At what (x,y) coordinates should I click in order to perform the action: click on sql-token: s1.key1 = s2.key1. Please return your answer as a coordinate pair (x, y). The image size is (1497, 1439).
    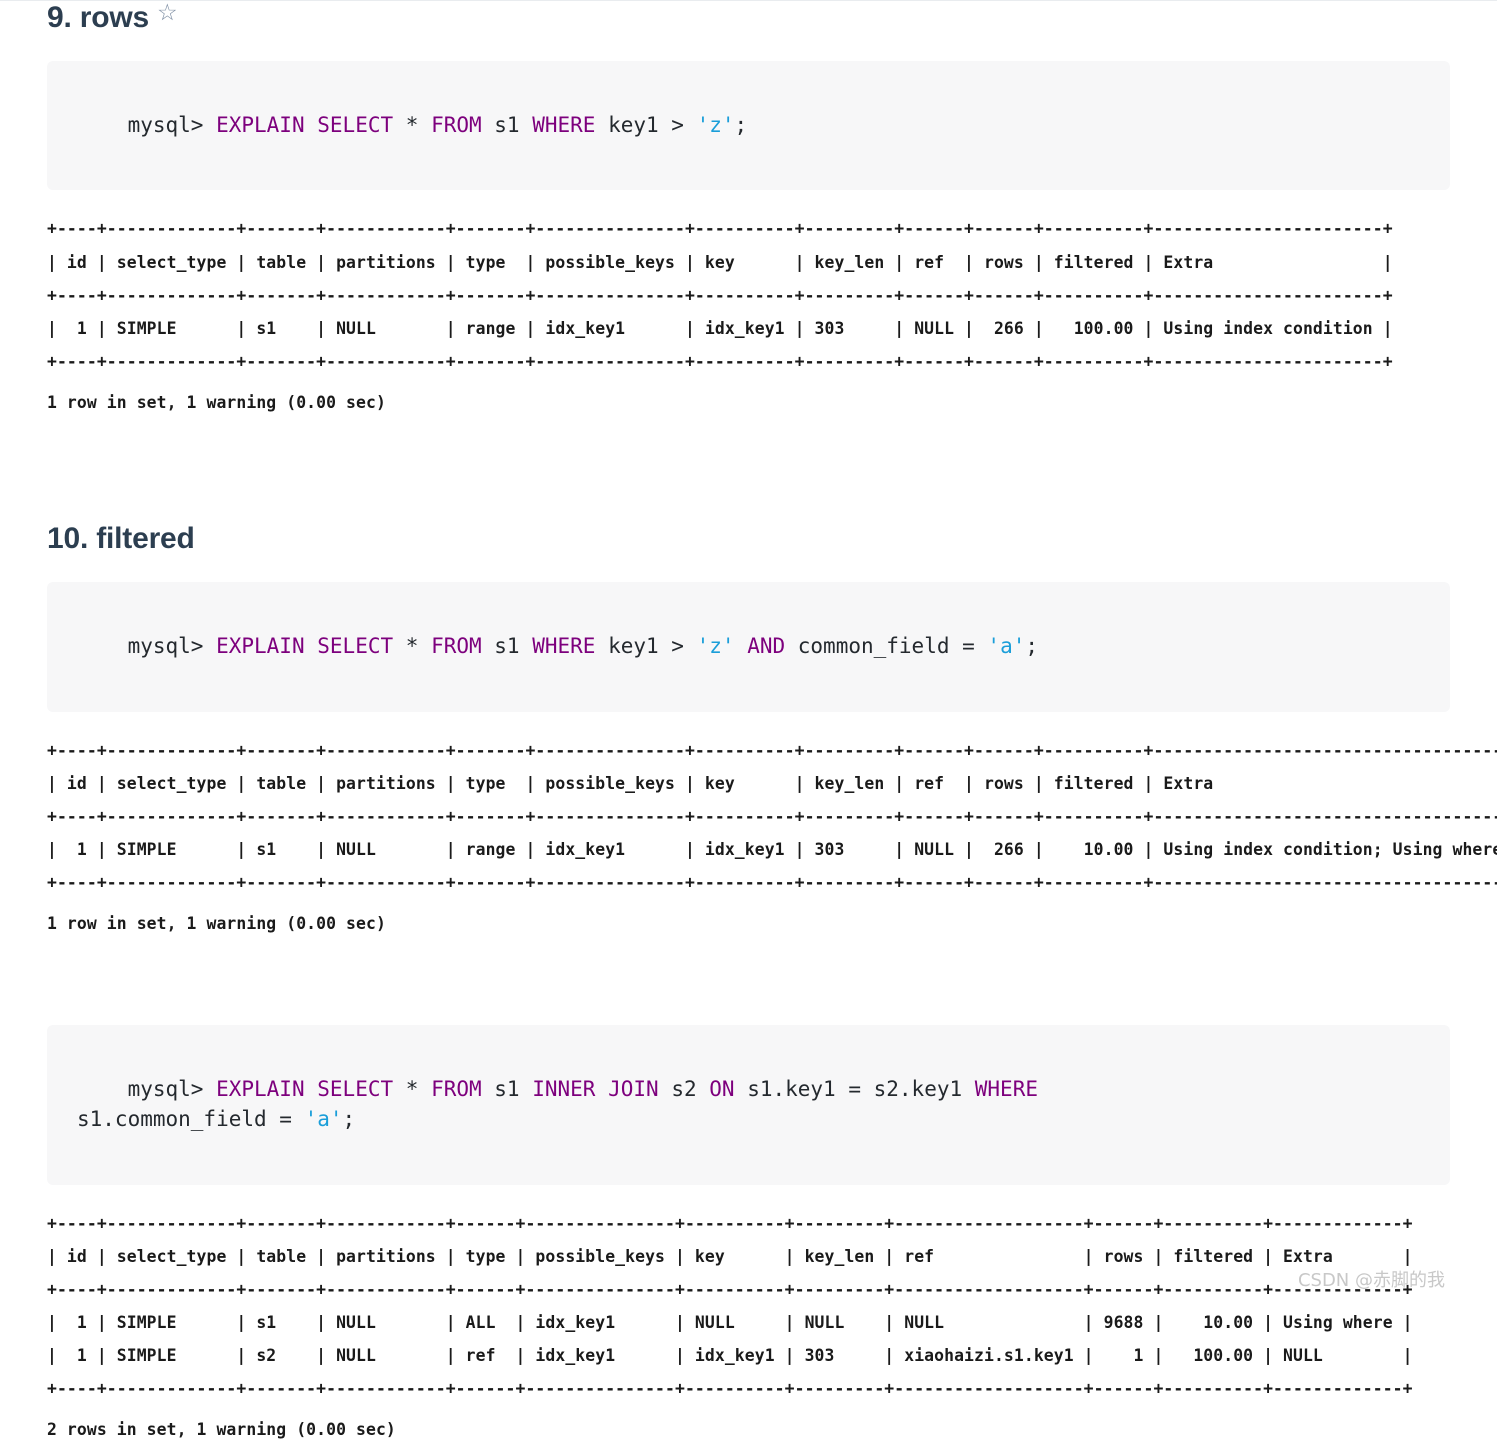
    Looking at the image, I should click on (854, 1089).